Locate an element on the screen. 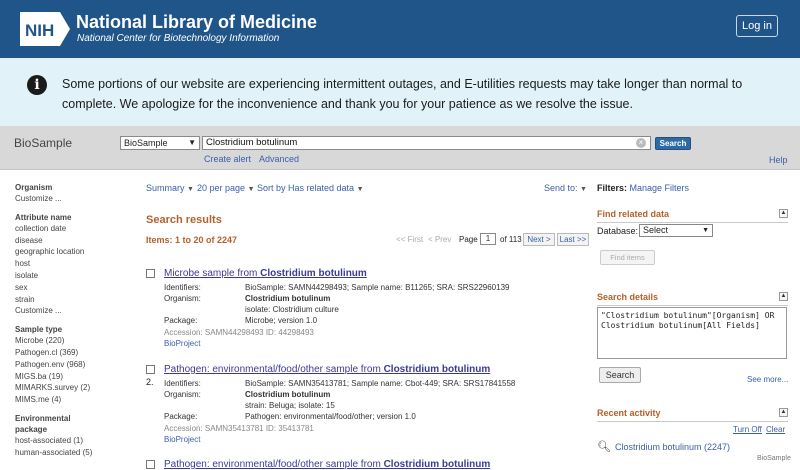 This screenshot has width=800, height=470. package-label: Package: is located at coordinates (181, 416).